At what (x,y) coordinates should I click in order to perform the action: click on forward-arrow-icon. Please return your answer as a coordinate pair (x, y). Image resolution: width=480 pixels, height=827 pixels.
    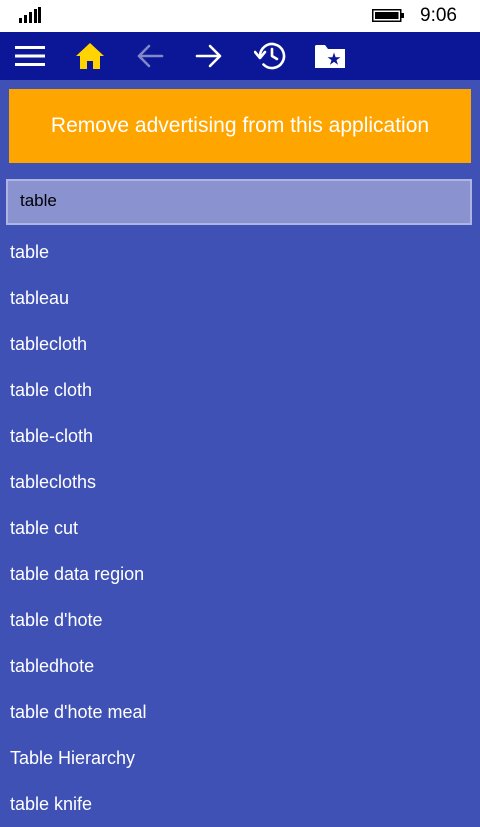
    Looking at the image, I should click on (208, 56).